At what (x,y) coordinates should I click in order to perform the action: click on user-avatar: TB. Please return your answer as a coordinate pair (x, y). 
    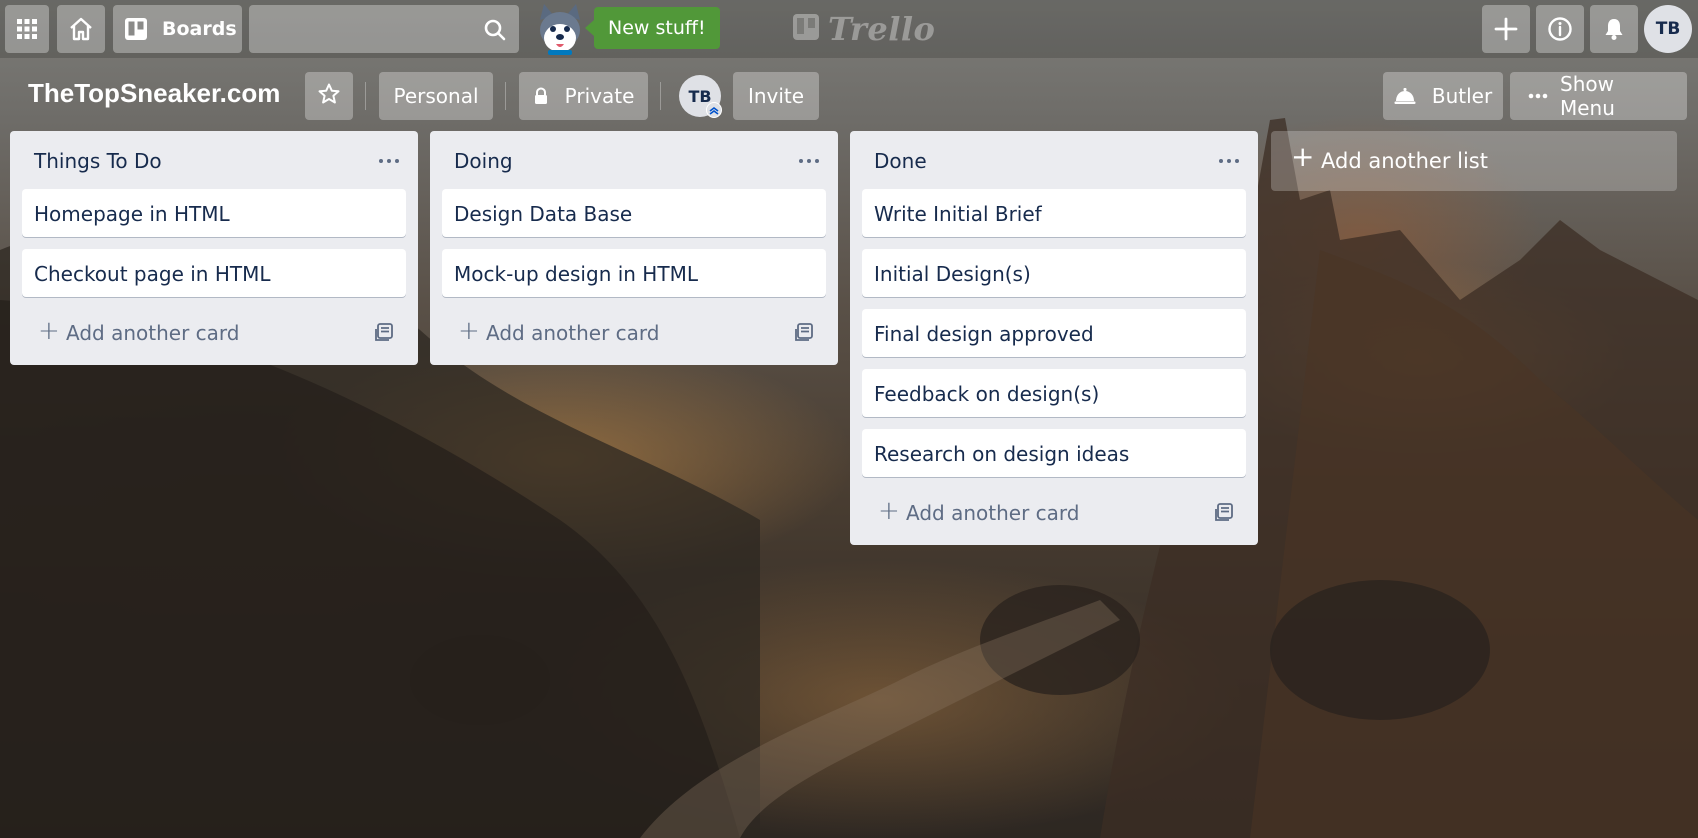
    Looking at the image, I should click on (1668, 29).